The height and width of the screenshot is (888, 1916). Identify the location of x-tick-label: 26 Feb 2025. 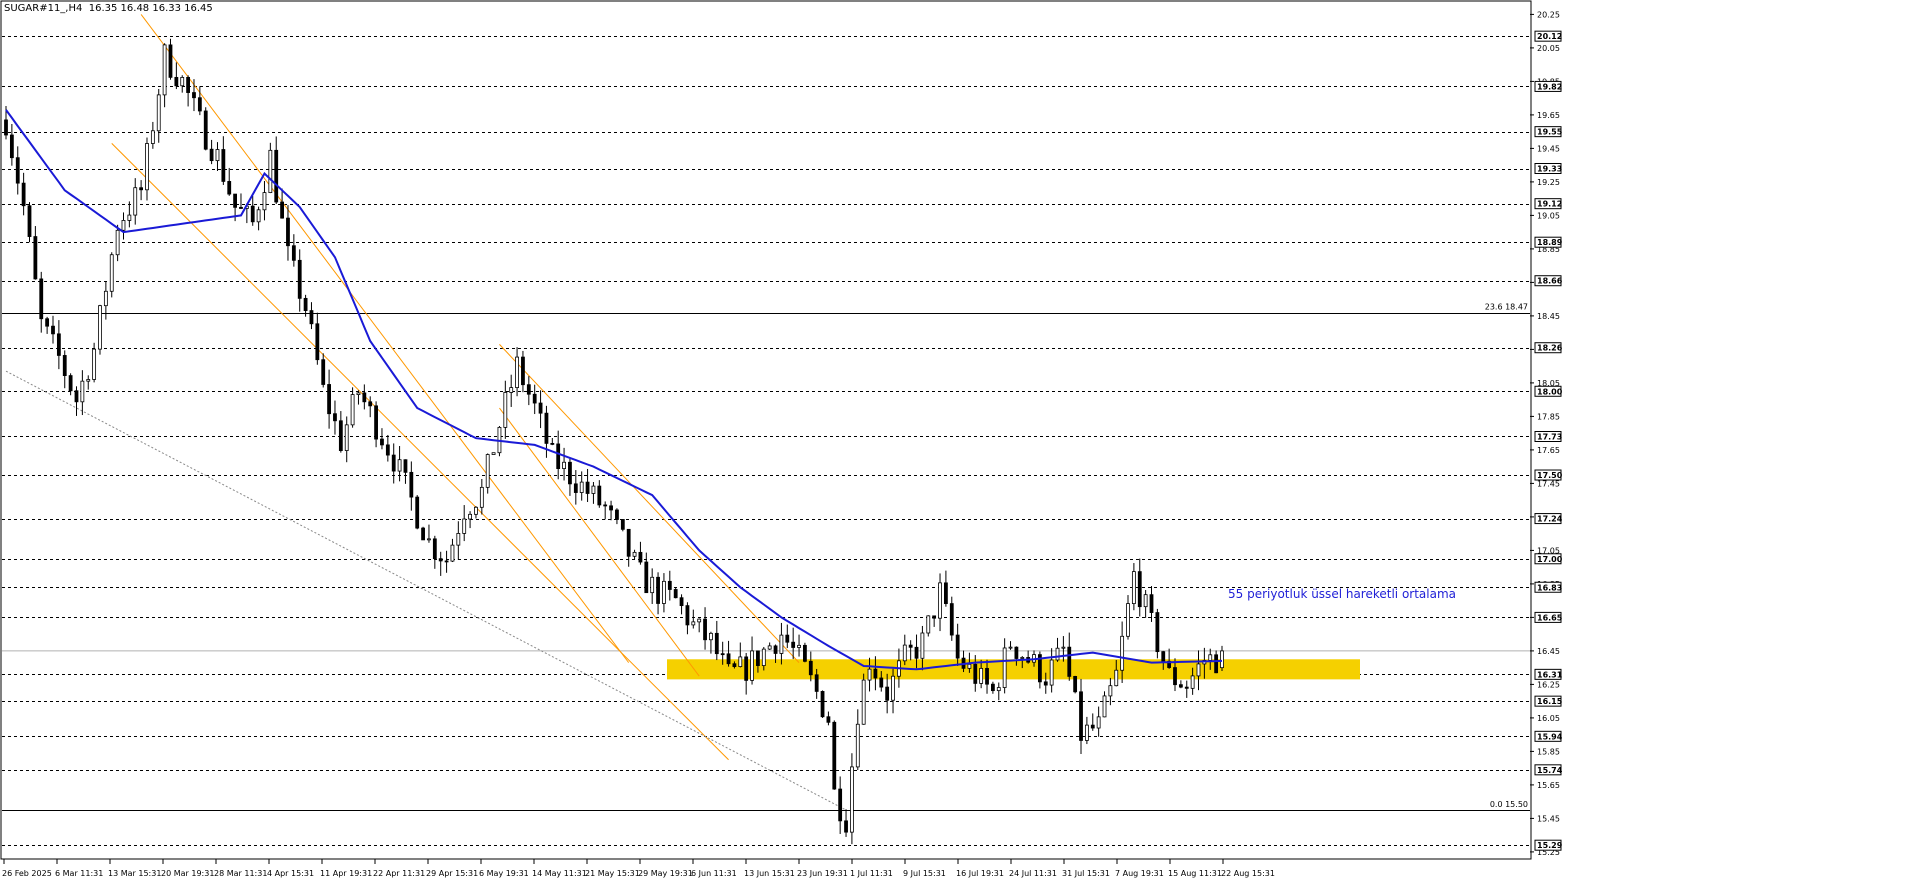
(27, 873).